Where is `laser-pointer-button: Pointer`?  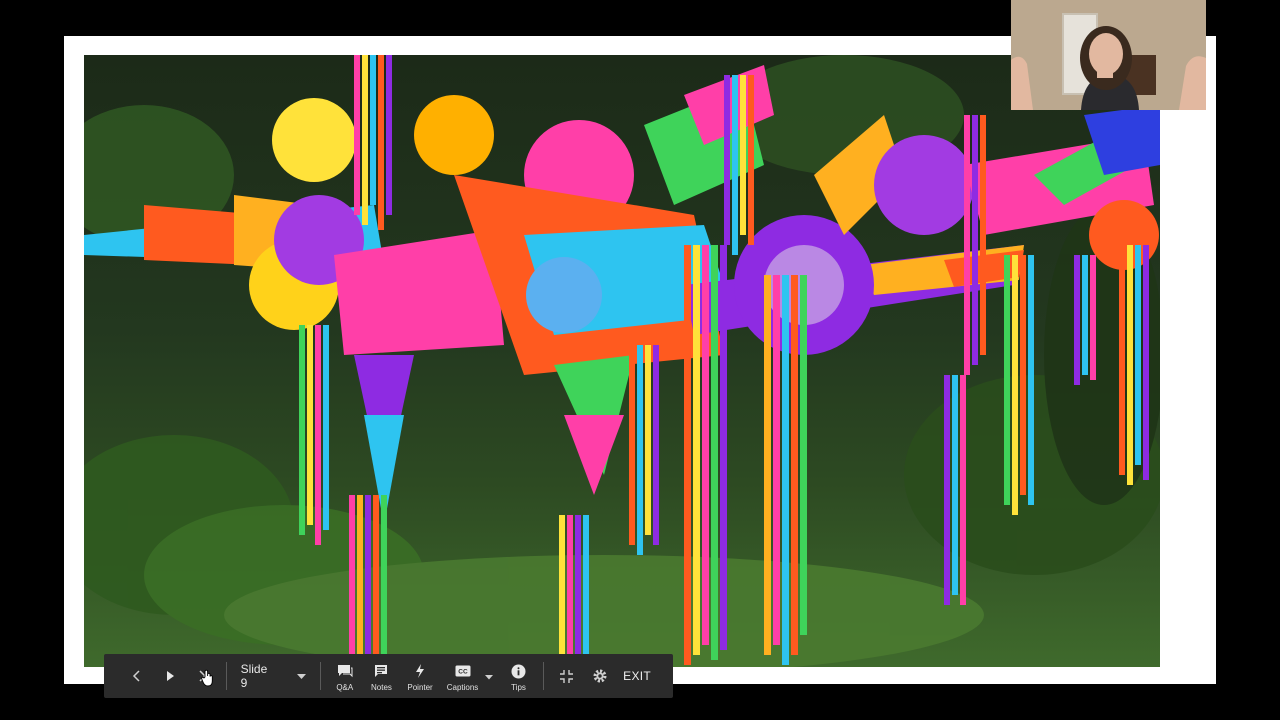 laser-pointer-button: Pointer is located at coordinates (420, 676).